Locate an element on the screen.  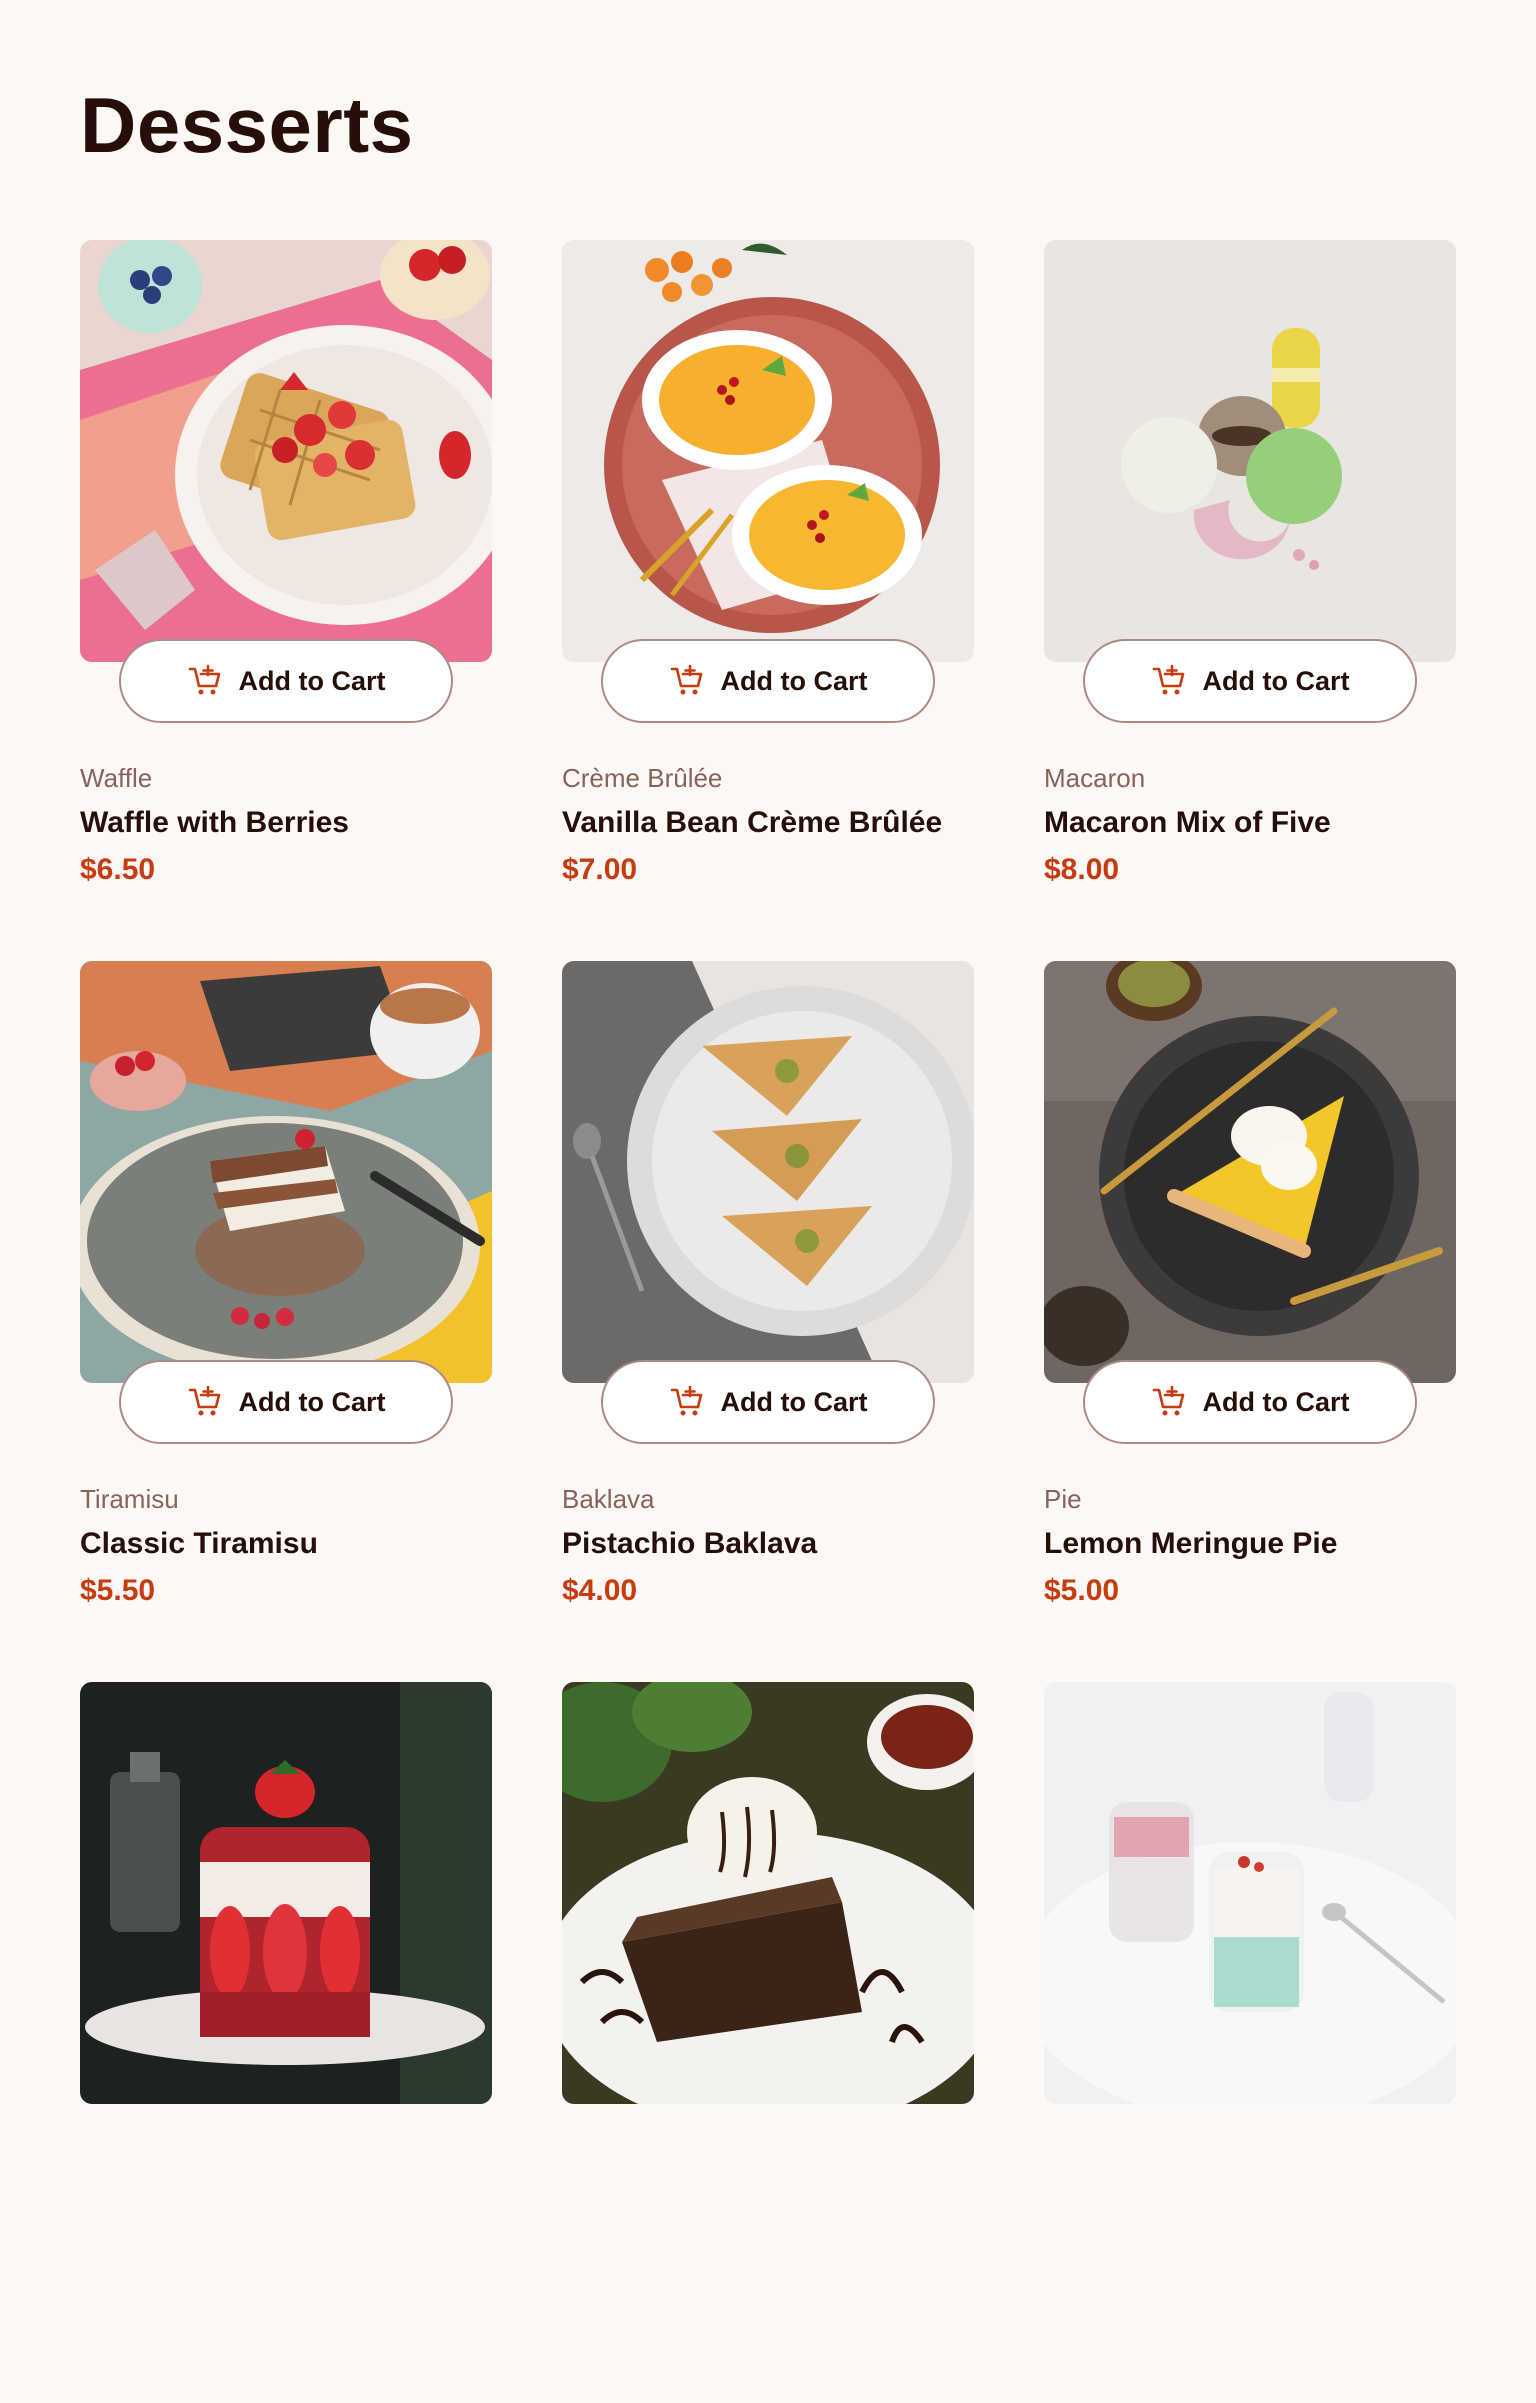
product-category: Pie is located at coordinates (1063, 1499).